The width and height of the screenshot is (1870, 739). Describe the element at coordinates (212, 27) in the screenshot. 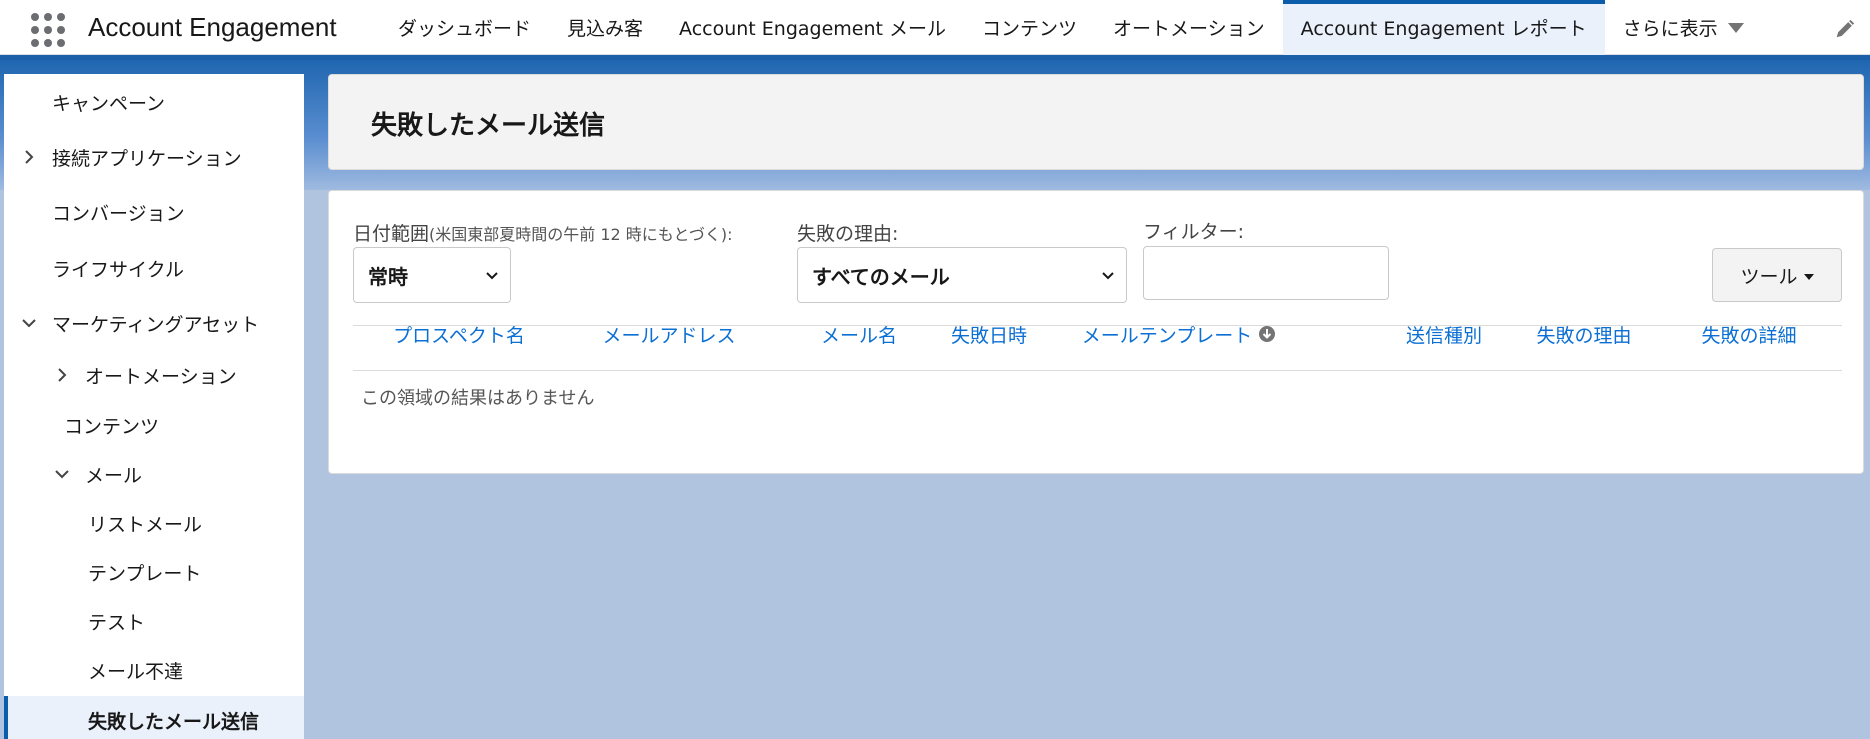

I see `app-name: Account Engagement` at that location.